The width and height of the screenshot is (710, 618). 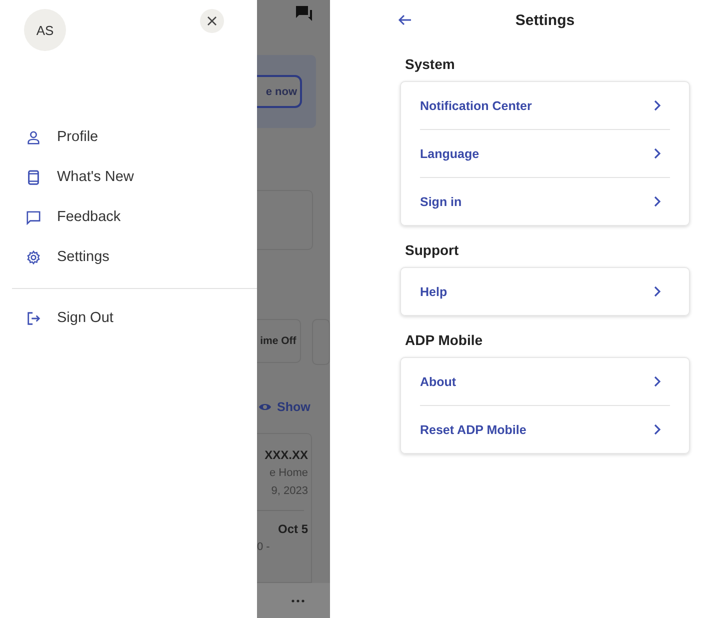 I want to click on menu-item: Sign Out, so click(x=128, y=318).